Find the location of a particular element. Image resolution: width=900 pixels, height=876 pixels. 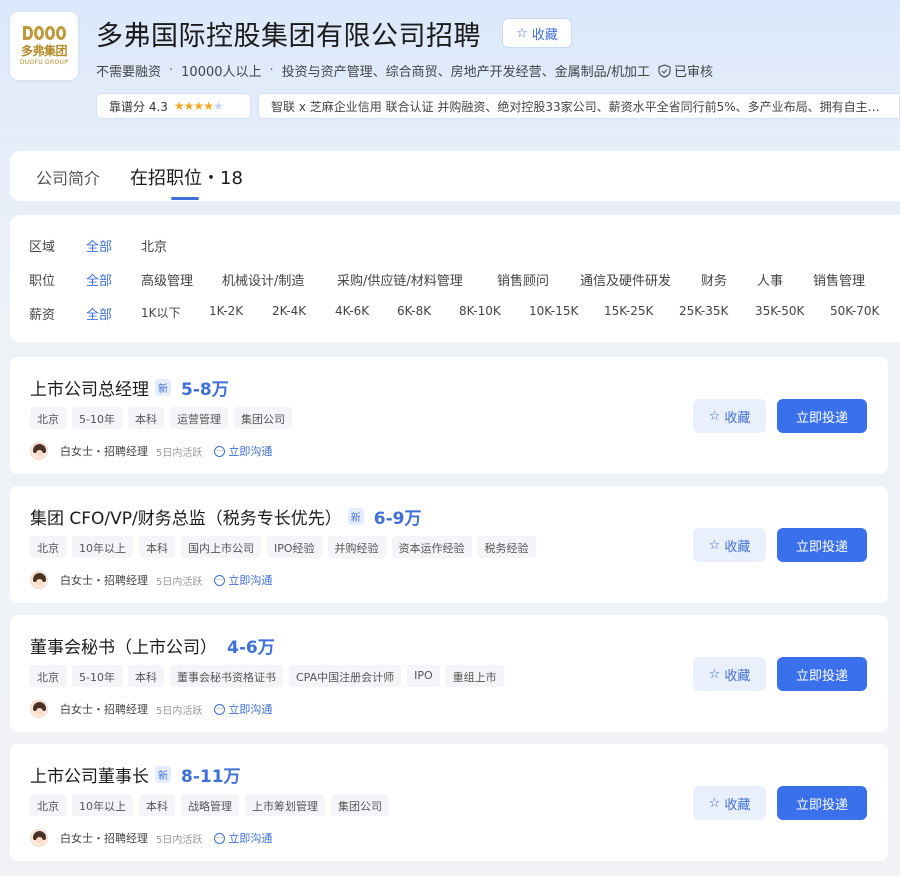

reliability-score: 靠谱分 4.3 ★★★★★ is located at coordinates (173, 106).